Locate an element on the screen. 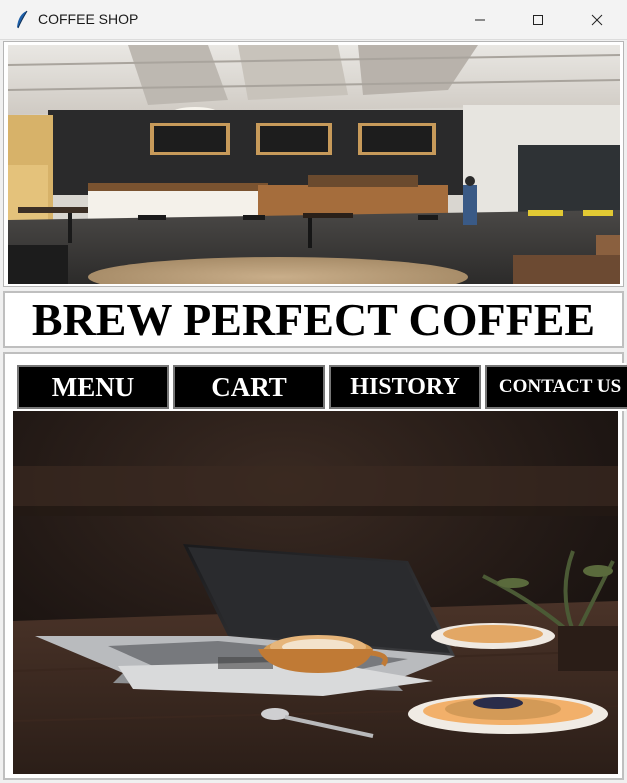 The width and height of the screenshot is (627, 783). cart-button: CART is located at coordinates (249, 387).